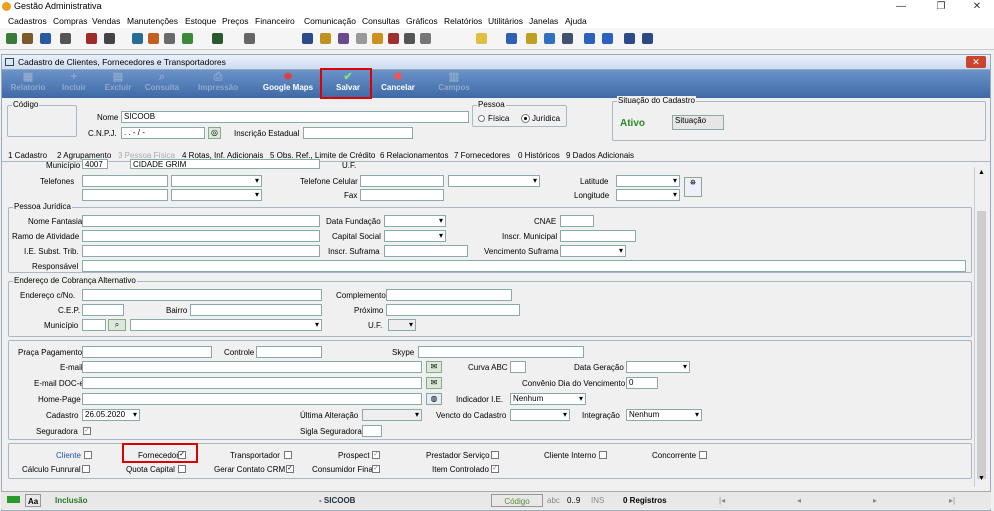  What do you see at coordinates (422, 21) in the screenshot?
I see `menu-graficos: Gráficos` at bounding box center [422, 21].